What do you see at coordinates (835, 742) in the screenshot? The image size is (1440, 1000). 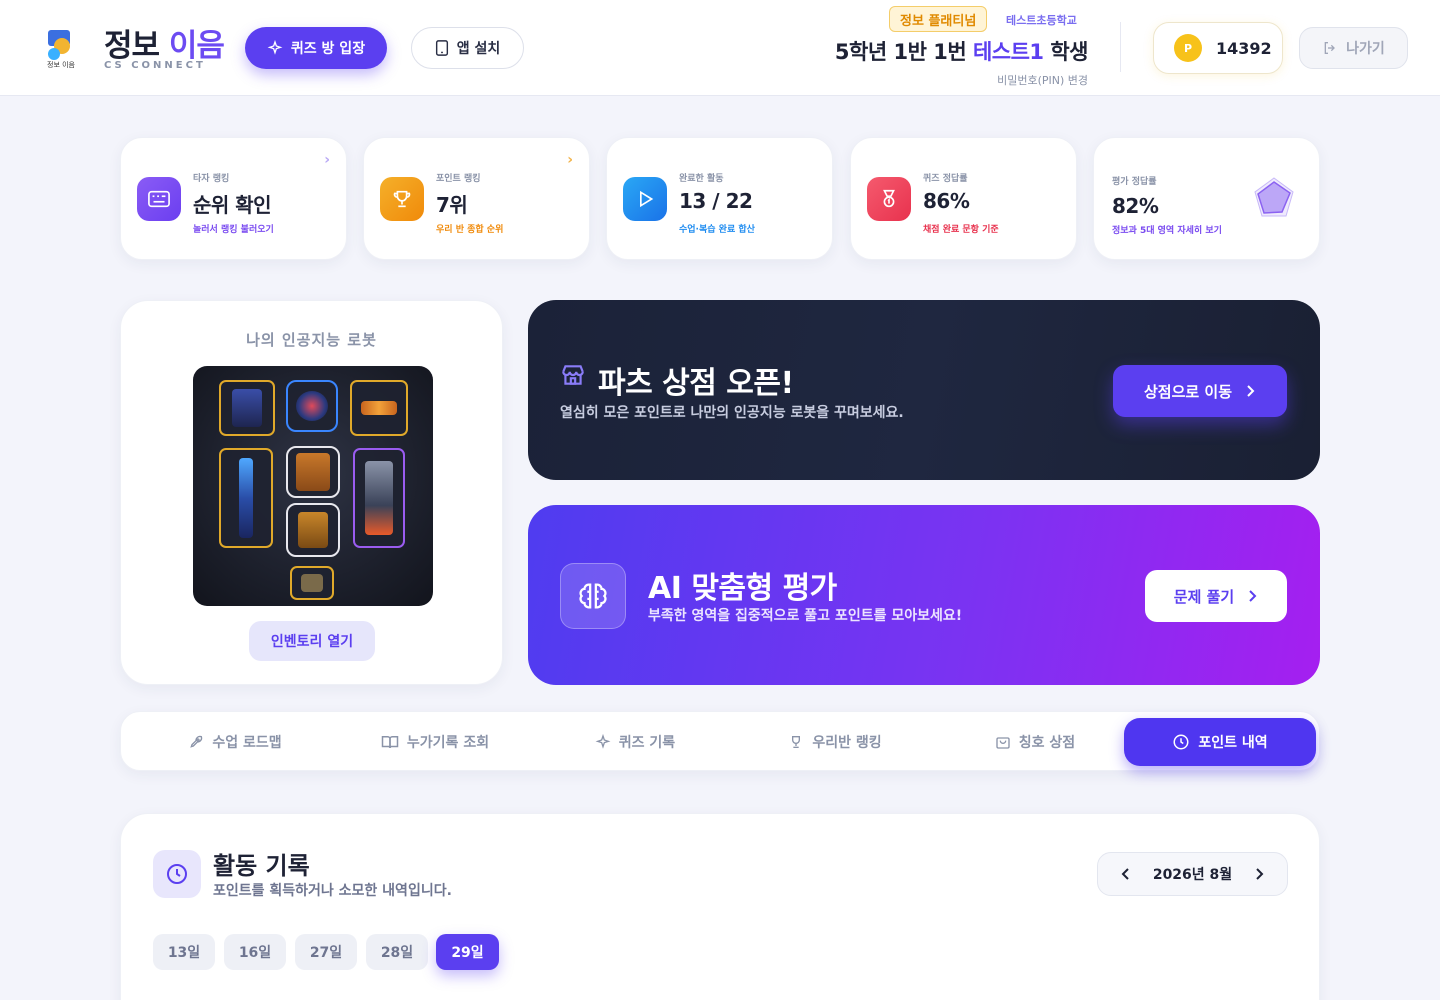 I see `tab-class-ranking: 우리반 랭킹` at bounding box center [835, 742].